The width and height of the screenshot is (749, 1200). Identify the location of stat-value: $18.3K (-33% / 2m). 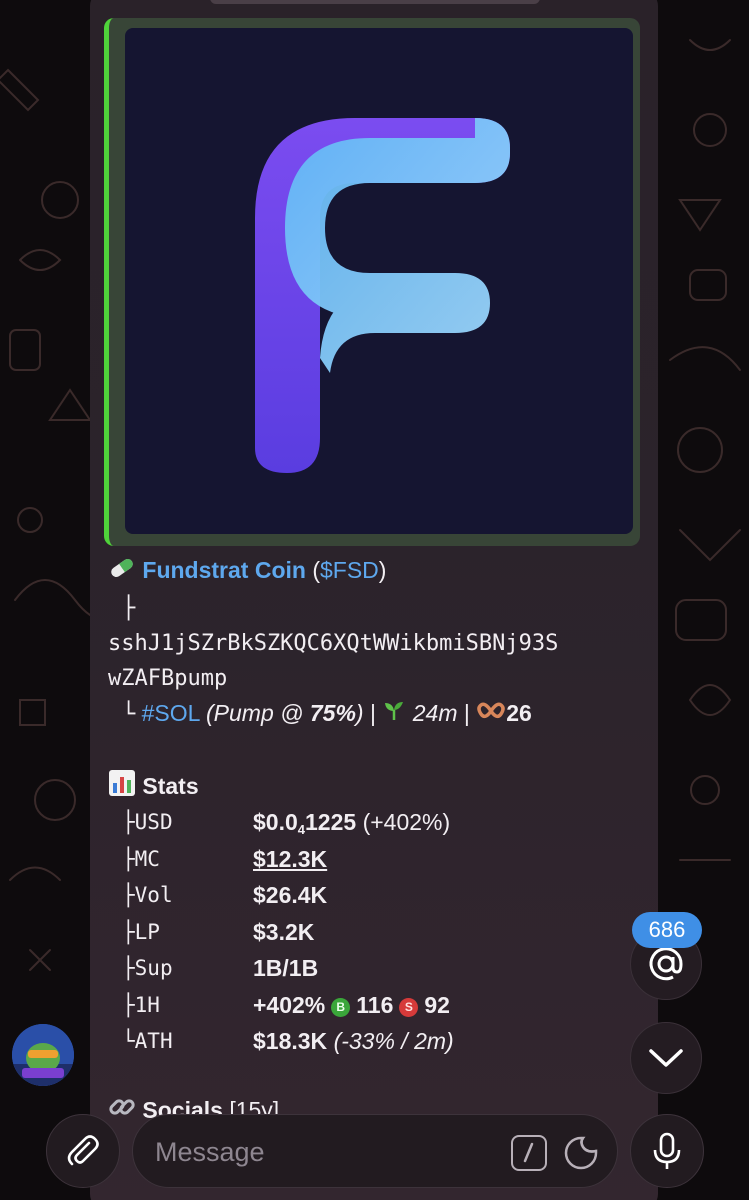
(353, 1041).